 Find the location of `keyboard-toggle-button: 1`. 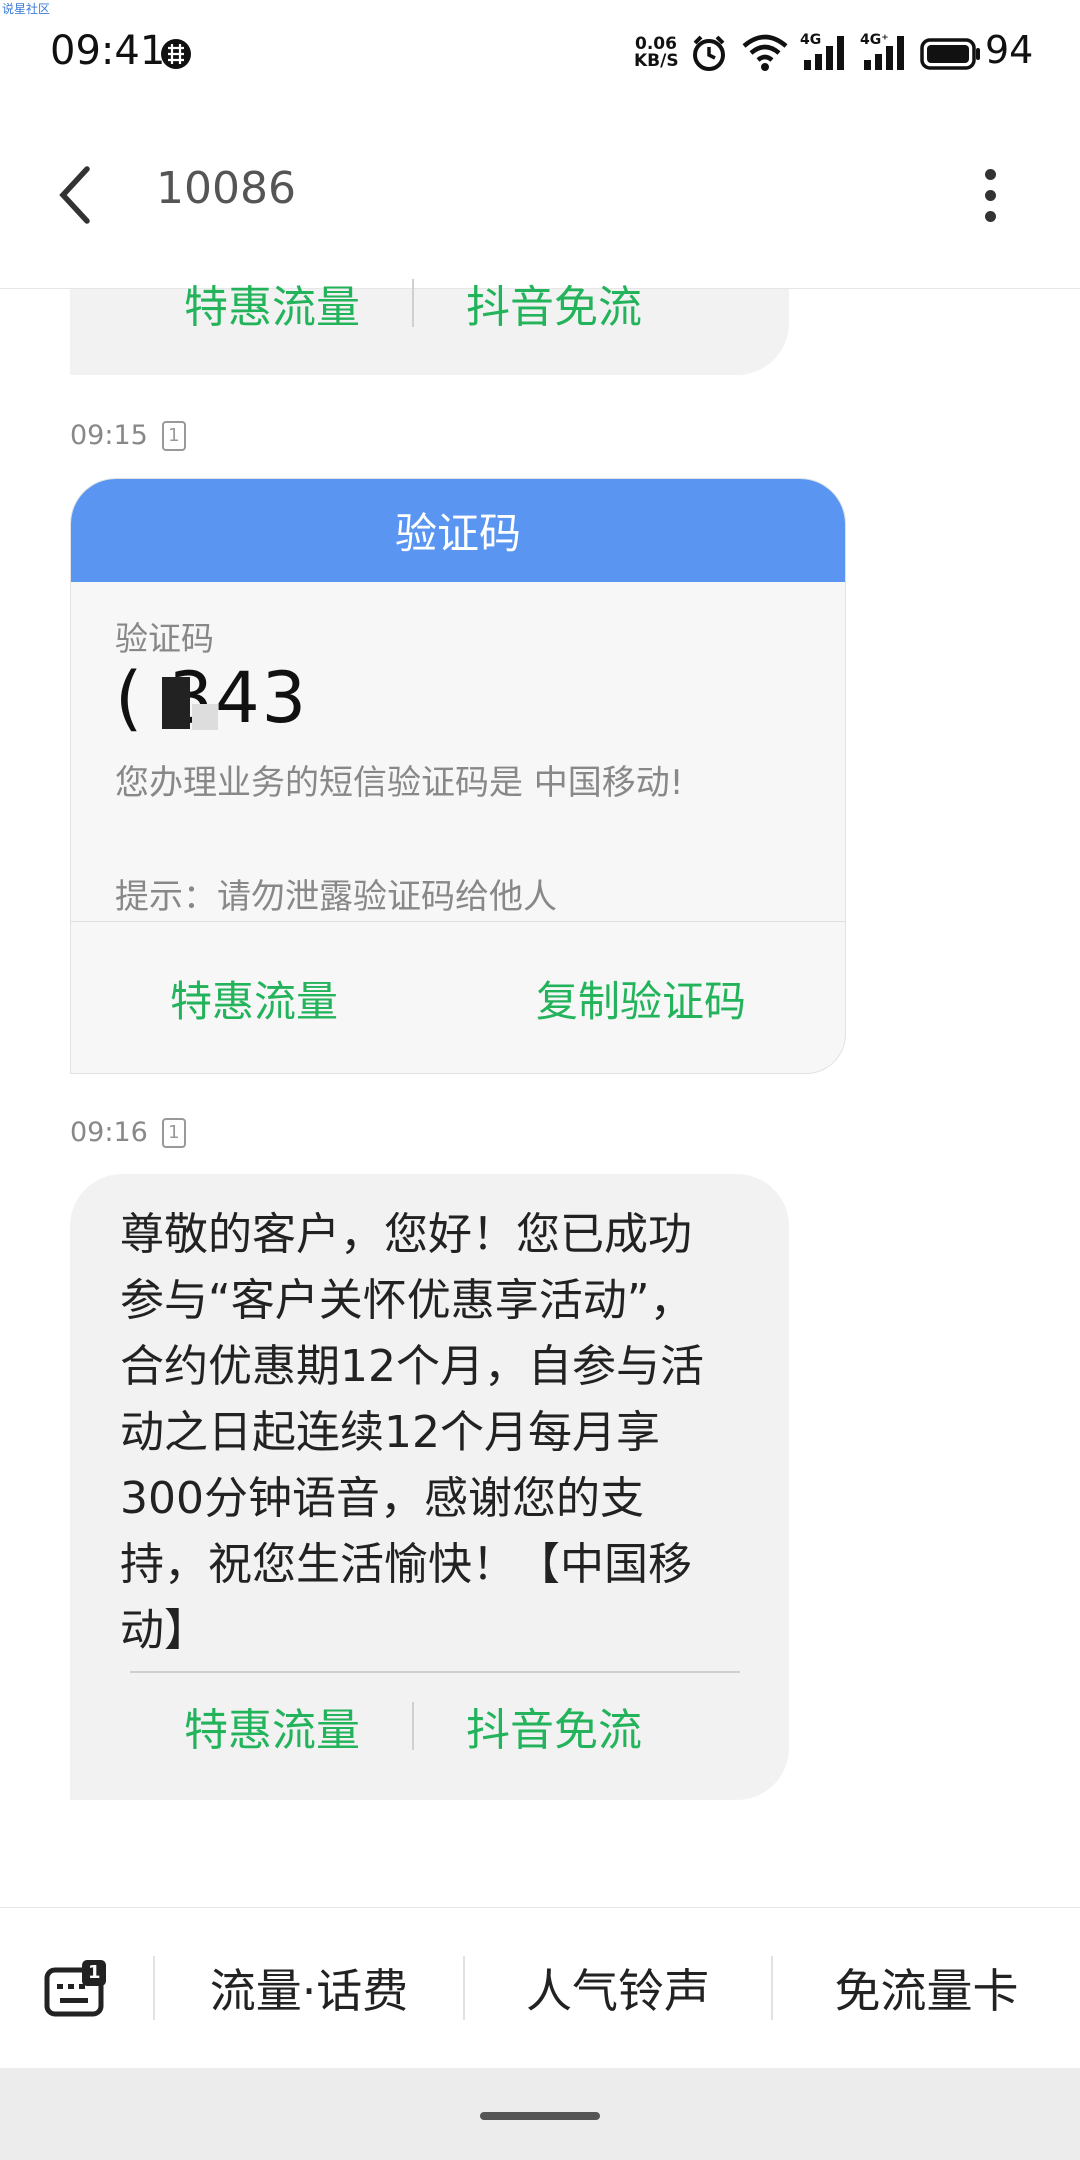

keyboard-toggle-button: 1 is located at coordinates (76, 1990).